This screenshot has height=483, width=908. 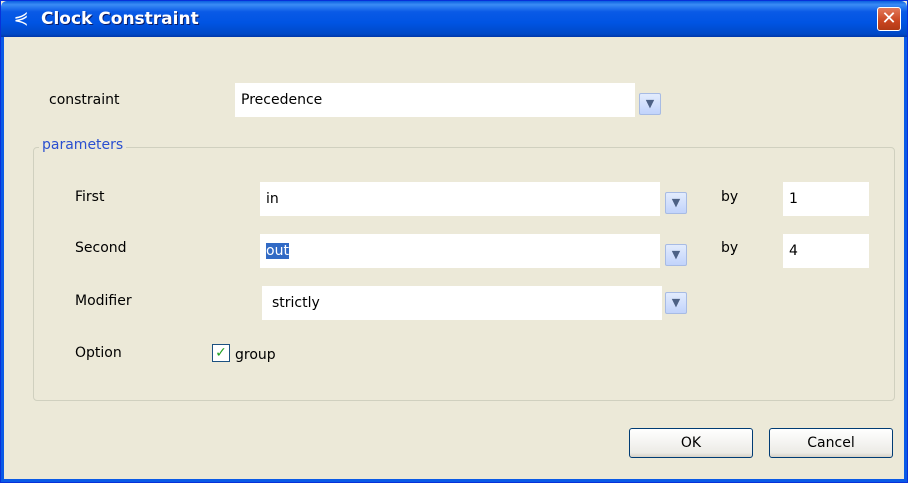 I want to click on first-by-label: by, so click(x=730, y=197).